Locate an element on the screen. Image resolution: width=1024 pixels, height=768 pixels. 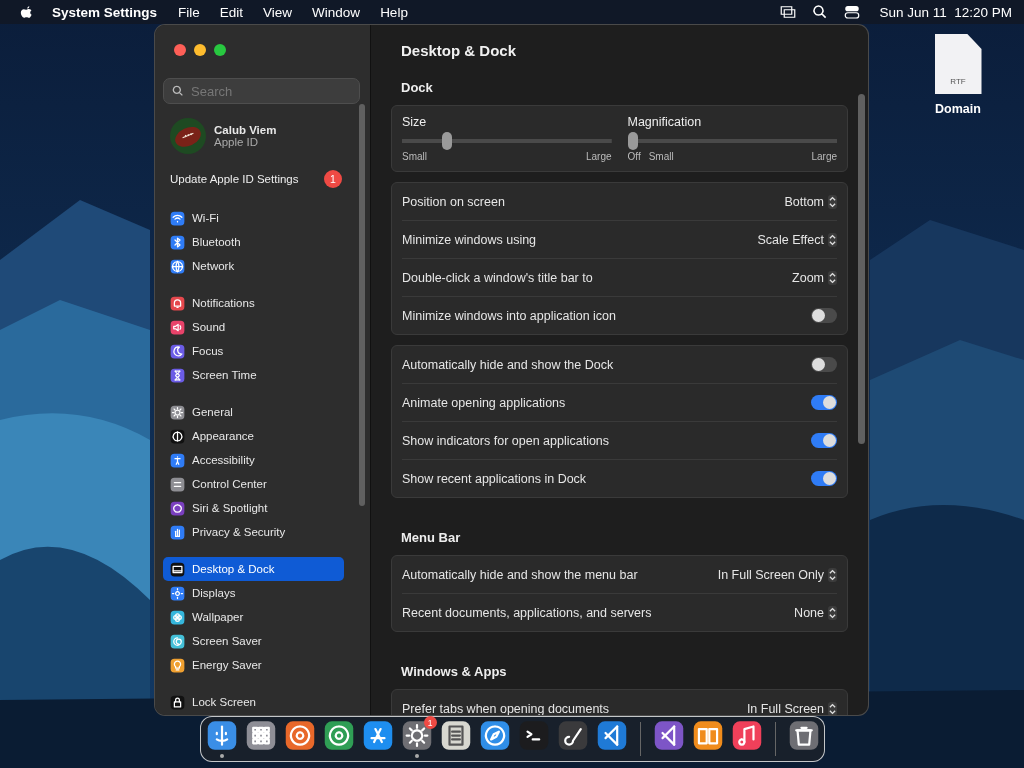
gear-icon is located at coordinates (416, 736).